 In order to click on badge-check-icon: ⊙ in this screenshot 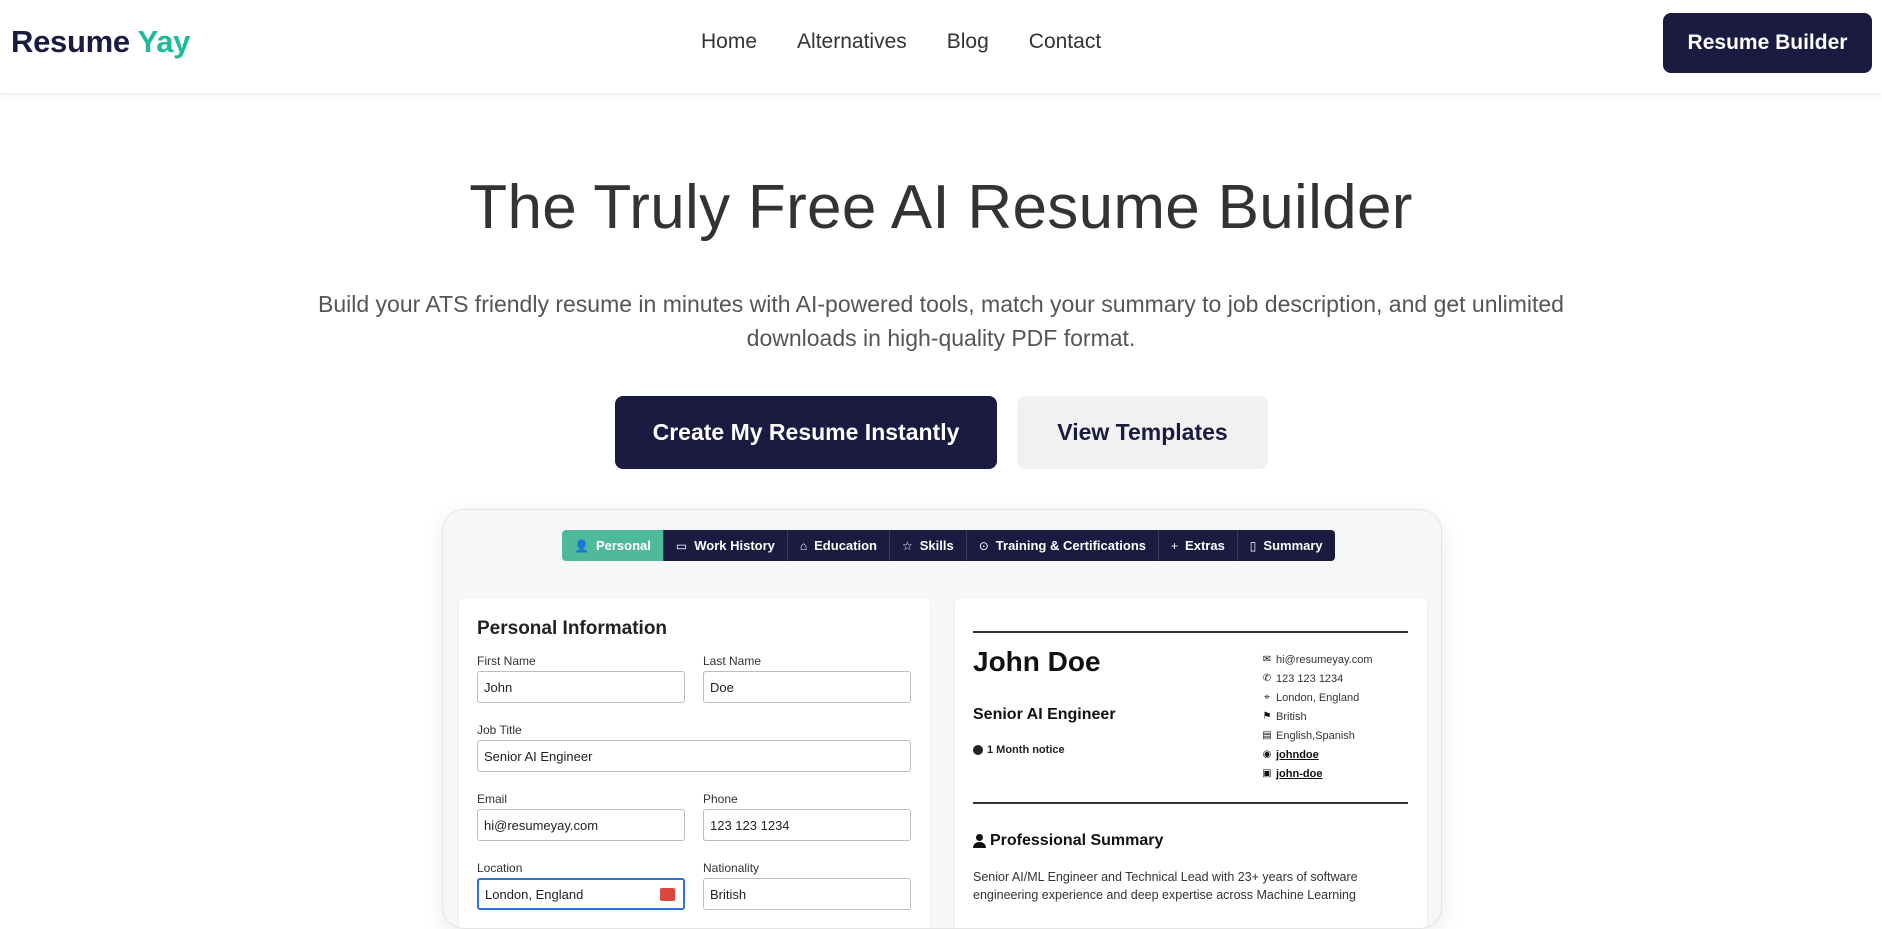, I will do `click(983, 545)`.